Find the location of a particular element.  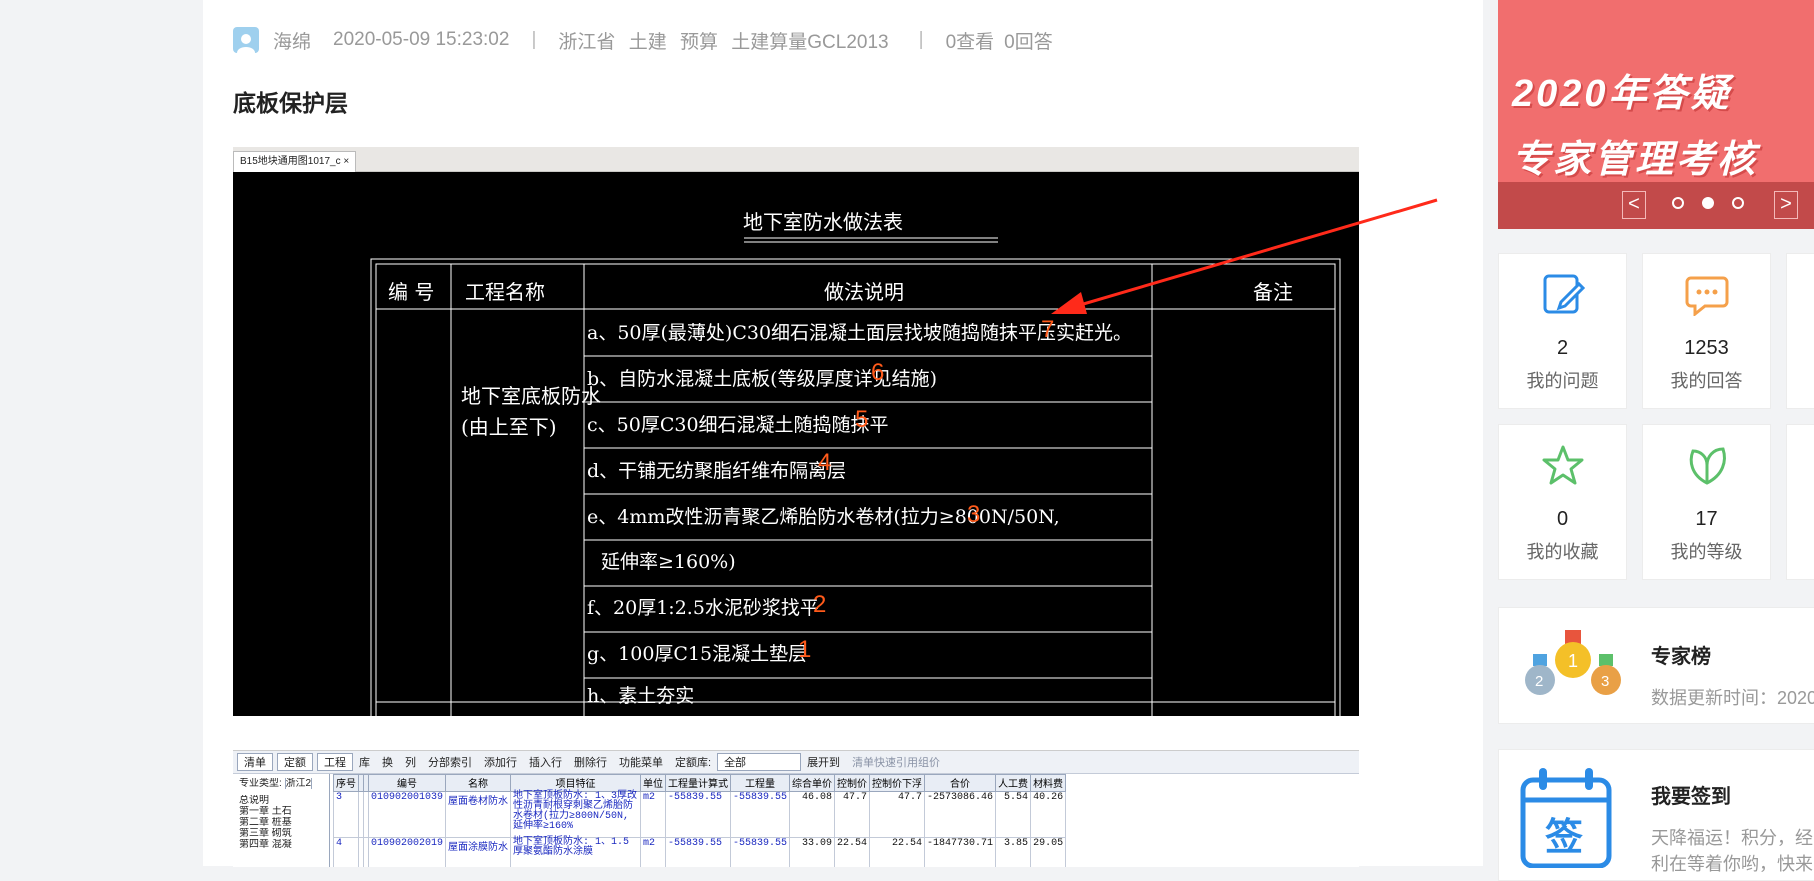

tree-item: 第四章 混凝 is located at coordinates (281, 844).